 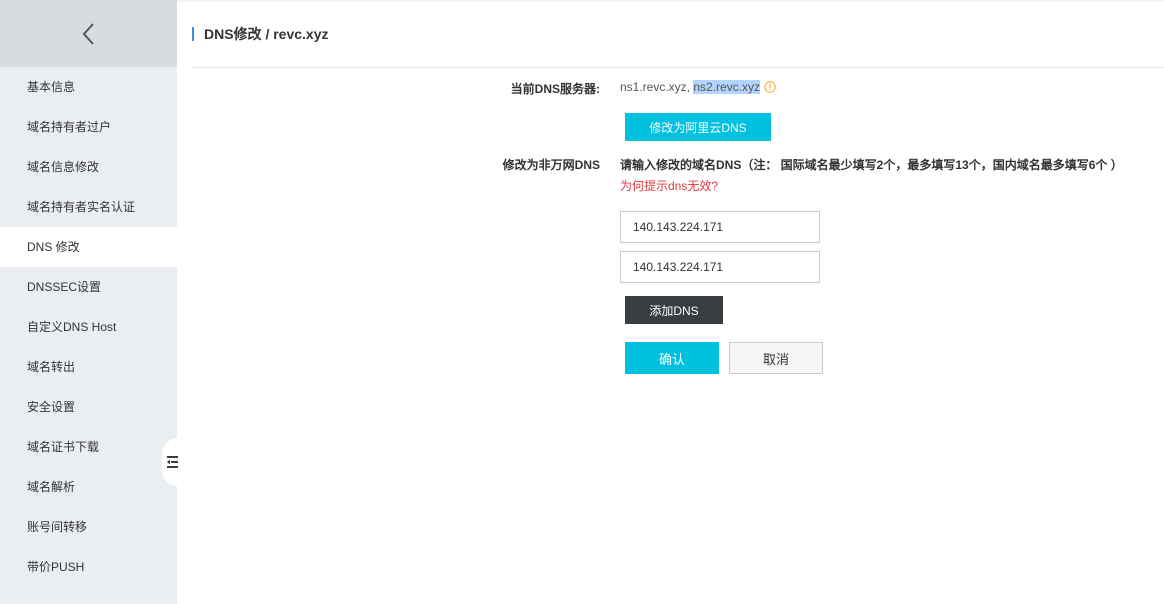 I want to click on sidebar-item-security: 安全设置, so click(x=88, y=407).